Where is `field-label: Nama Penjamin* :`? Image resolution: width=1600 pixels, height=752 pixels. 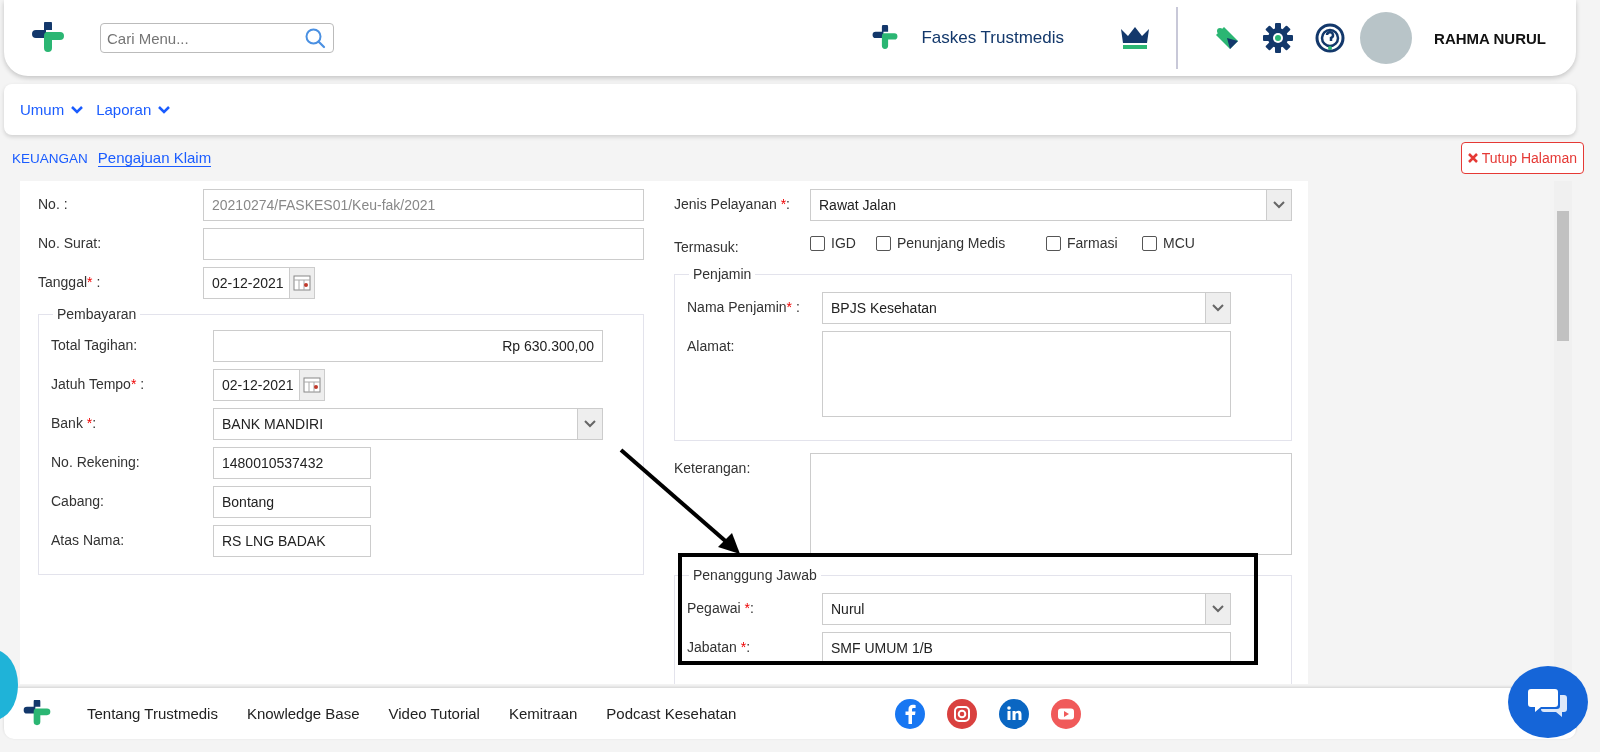
field-label: Nama Penjamin* : is located at coordinates (744, 306).